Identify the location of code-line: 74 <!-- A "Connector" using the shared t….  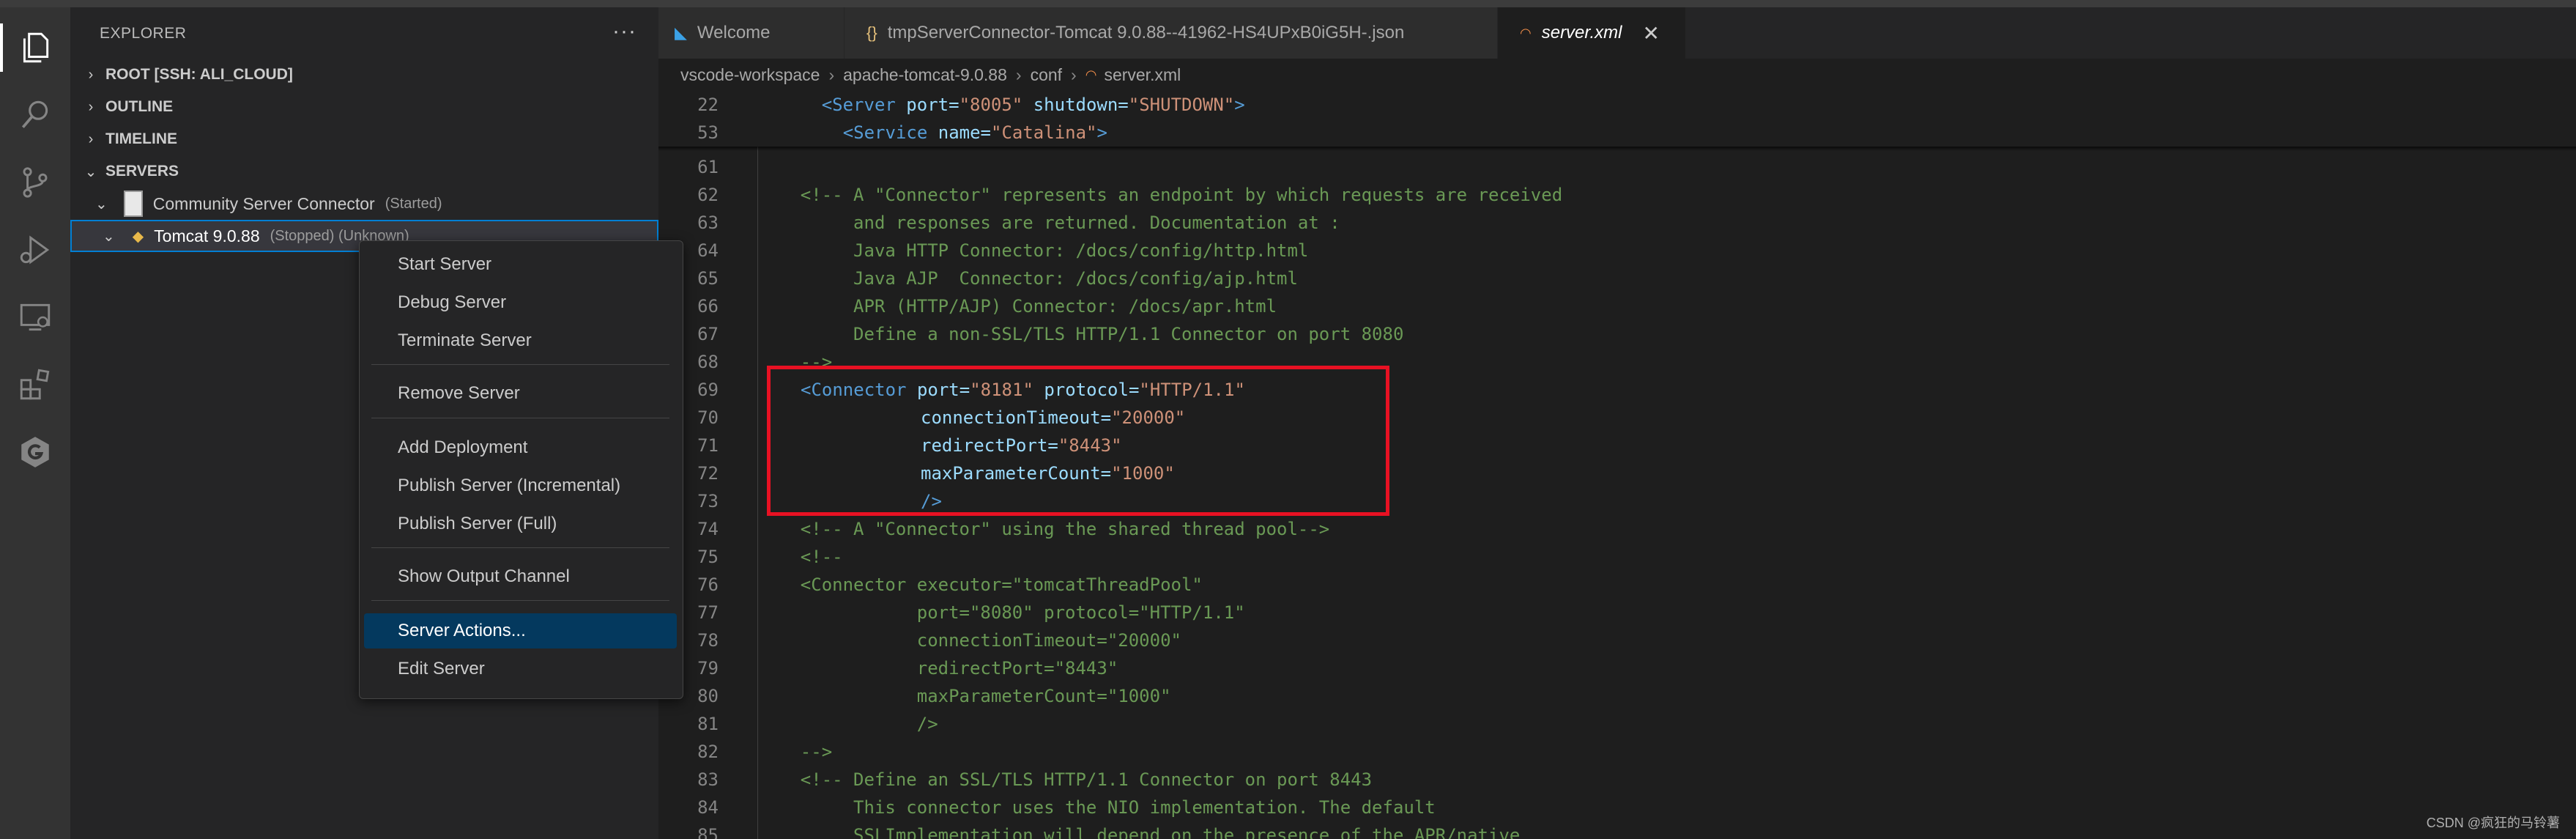
(1617, 529).